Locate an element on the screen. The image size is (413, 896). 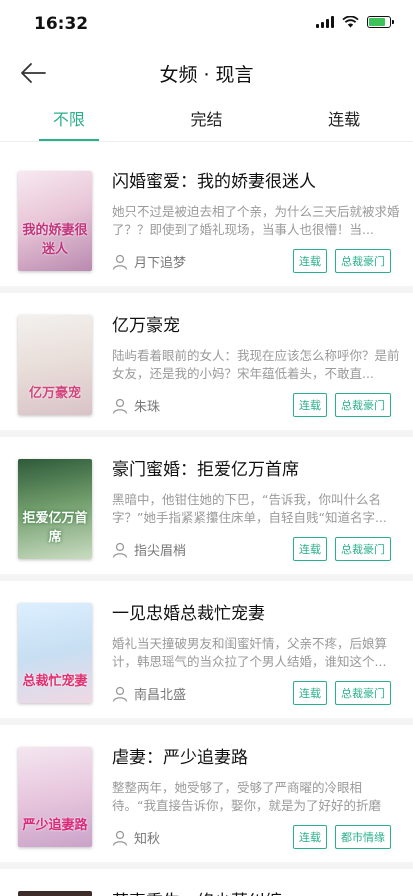
book-title: 闪婚蜜爱：我的娇妻很迷人 is located at coordinates (214, 182).